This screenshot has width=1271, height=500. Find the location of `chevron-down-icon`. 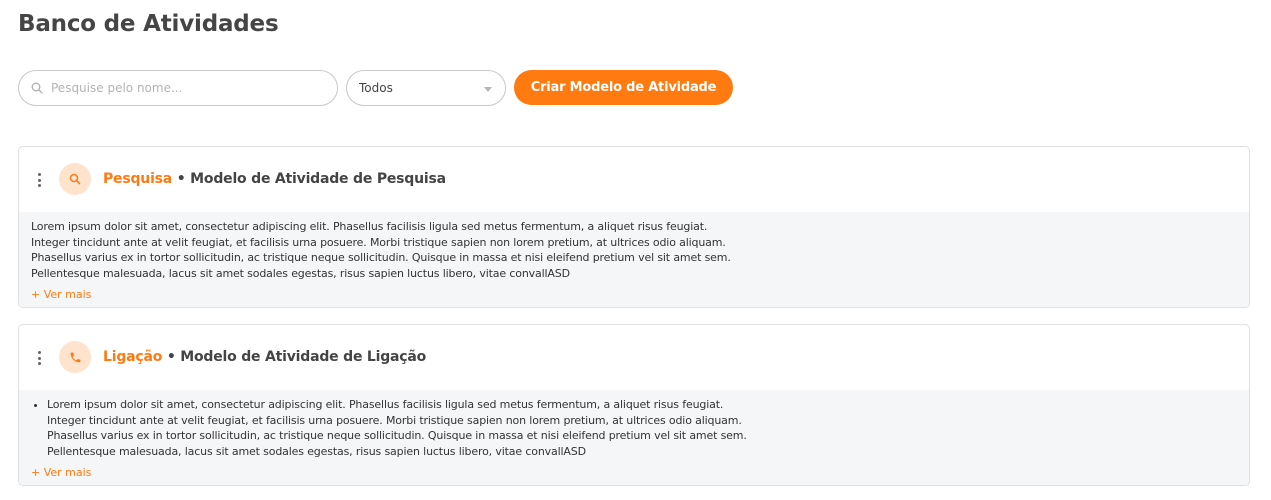

chevron-down-icon is located at coordinates (488, 89).